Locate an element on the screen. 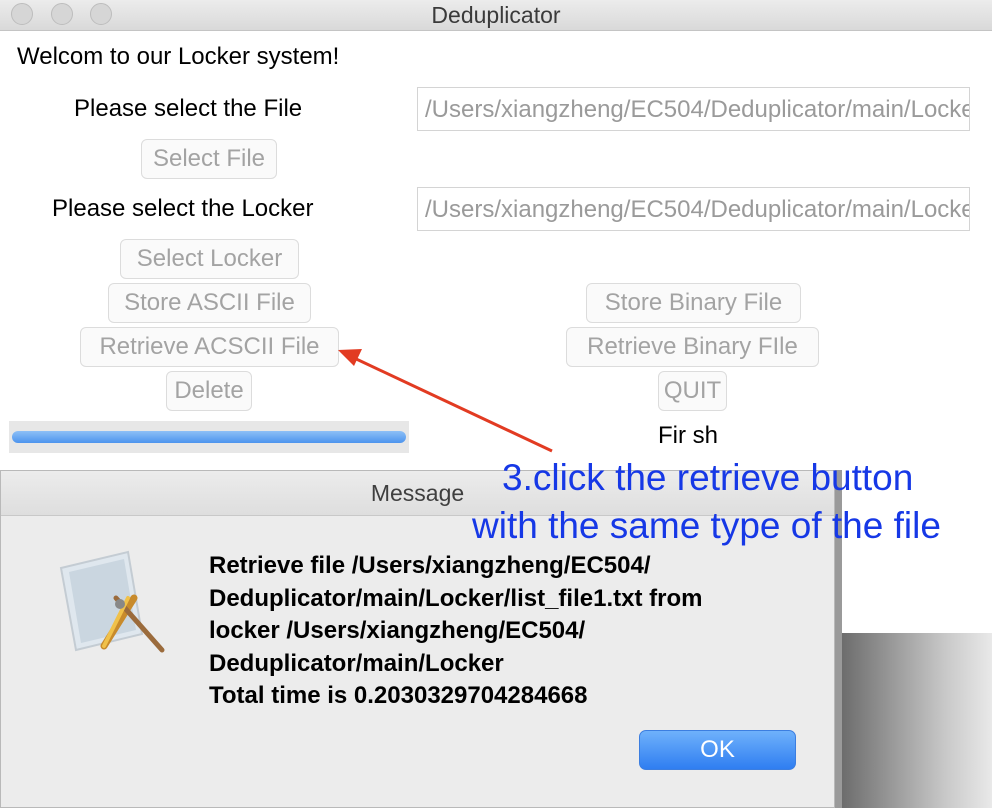 The width and height of the screenshot is (992, 808). store-binary-button: Store Binary File is located at coordinates (693, 303).